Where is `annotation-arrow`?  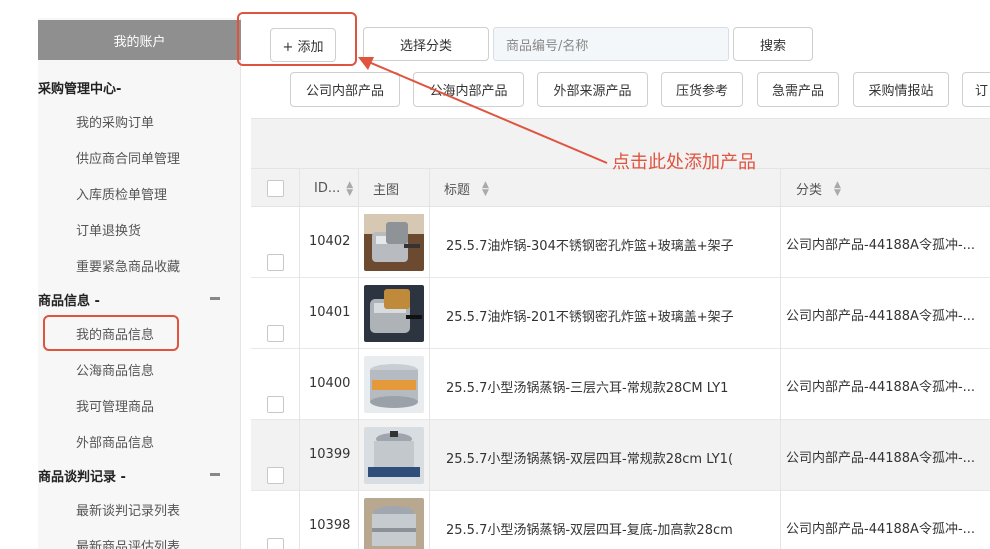 annotation-arrow is located at coordinates (483, 110).